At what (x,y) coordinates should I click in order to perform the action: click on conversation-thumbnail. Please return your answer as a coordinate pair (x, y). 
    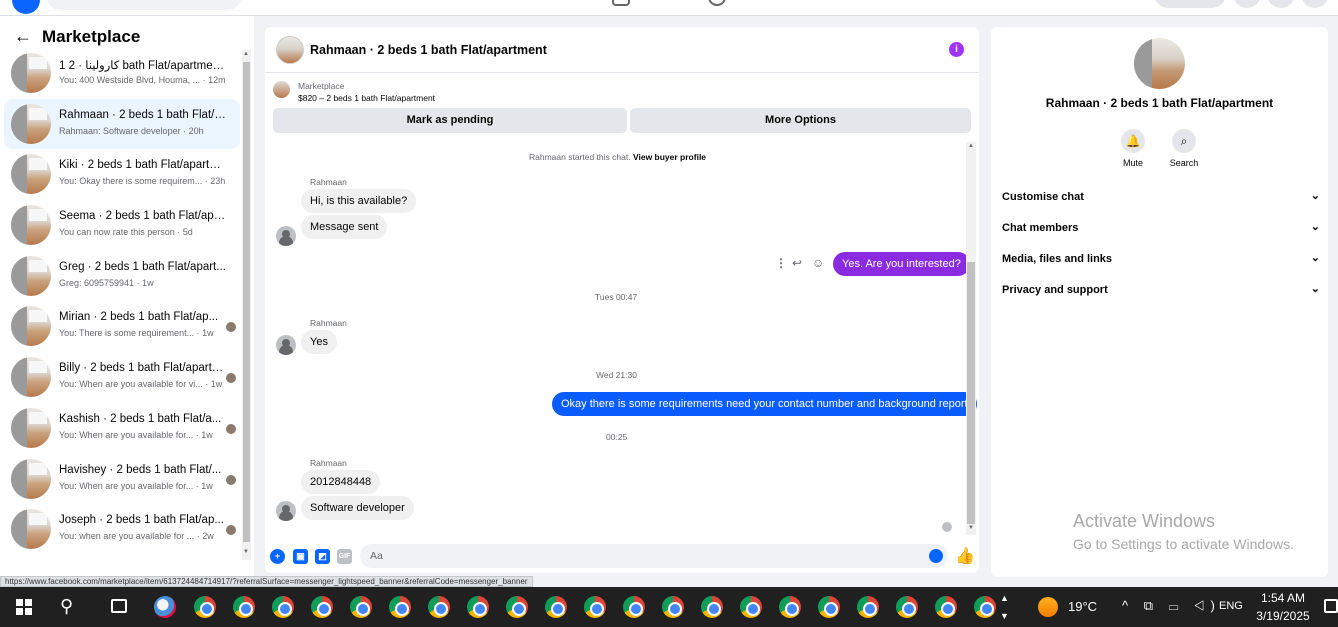
    Looking at the image, I should click on (31, 326).